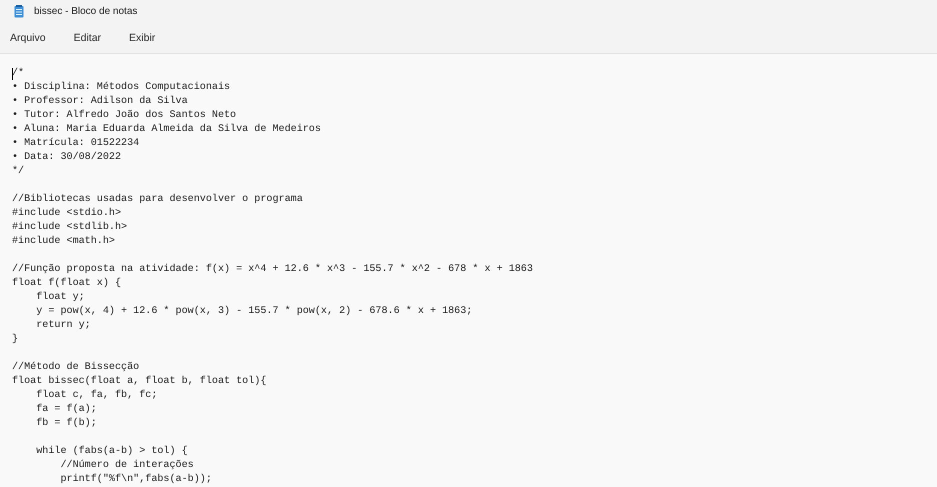 The height and width of the screenshot is (487, 937). Describe the element at coordinates (66, 424) in the screenshot. I see `code-line: fb = f(b);` at that location.